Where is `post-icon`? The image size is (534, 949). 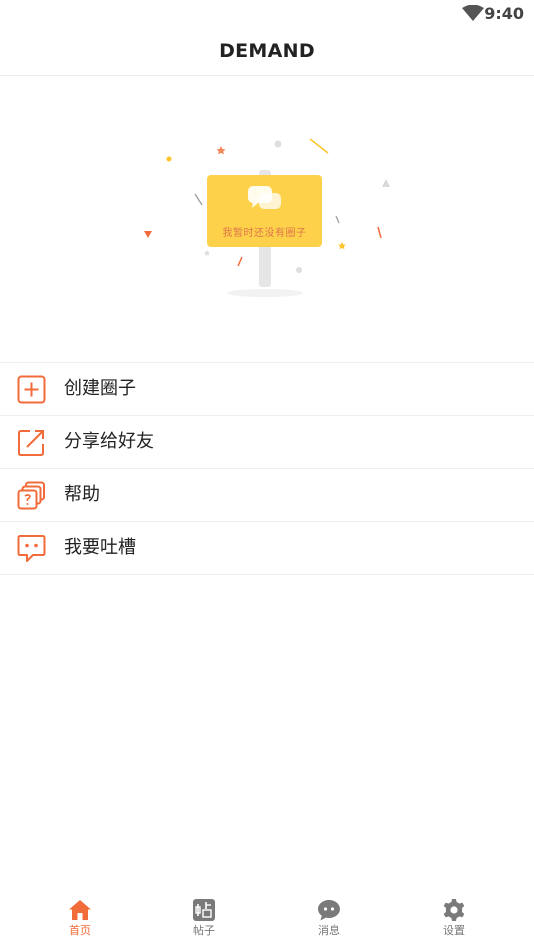
post-icon is located at coordinates (204, 910).